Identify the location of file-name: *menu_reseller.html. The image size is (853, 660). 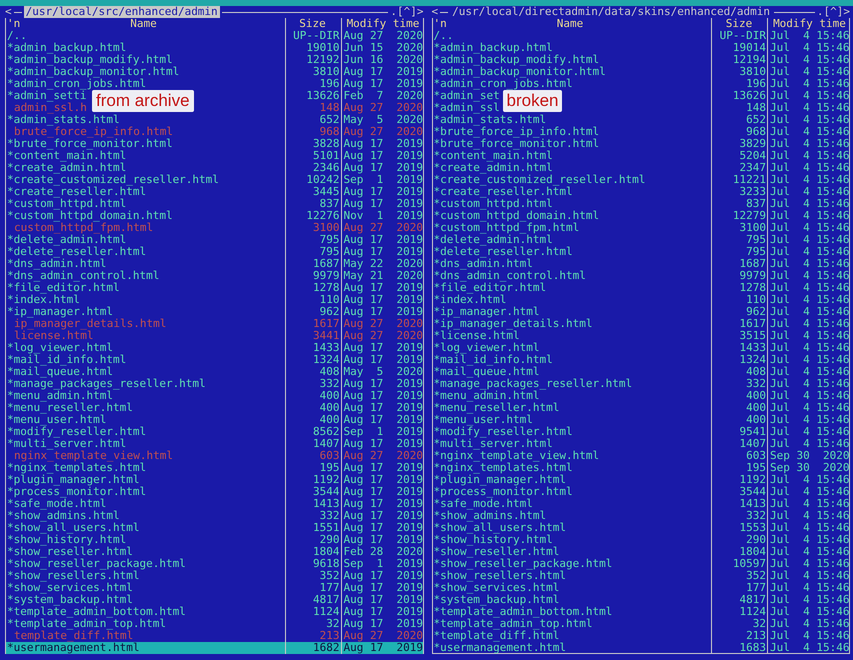
(70, 408).